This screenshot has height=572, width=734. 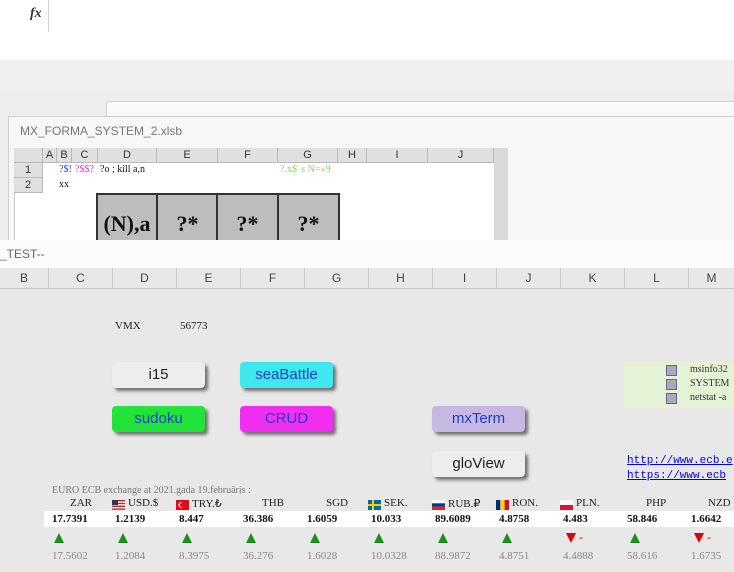 I want to click on previous-rate: 4.8751, so click(x=514, y=556).